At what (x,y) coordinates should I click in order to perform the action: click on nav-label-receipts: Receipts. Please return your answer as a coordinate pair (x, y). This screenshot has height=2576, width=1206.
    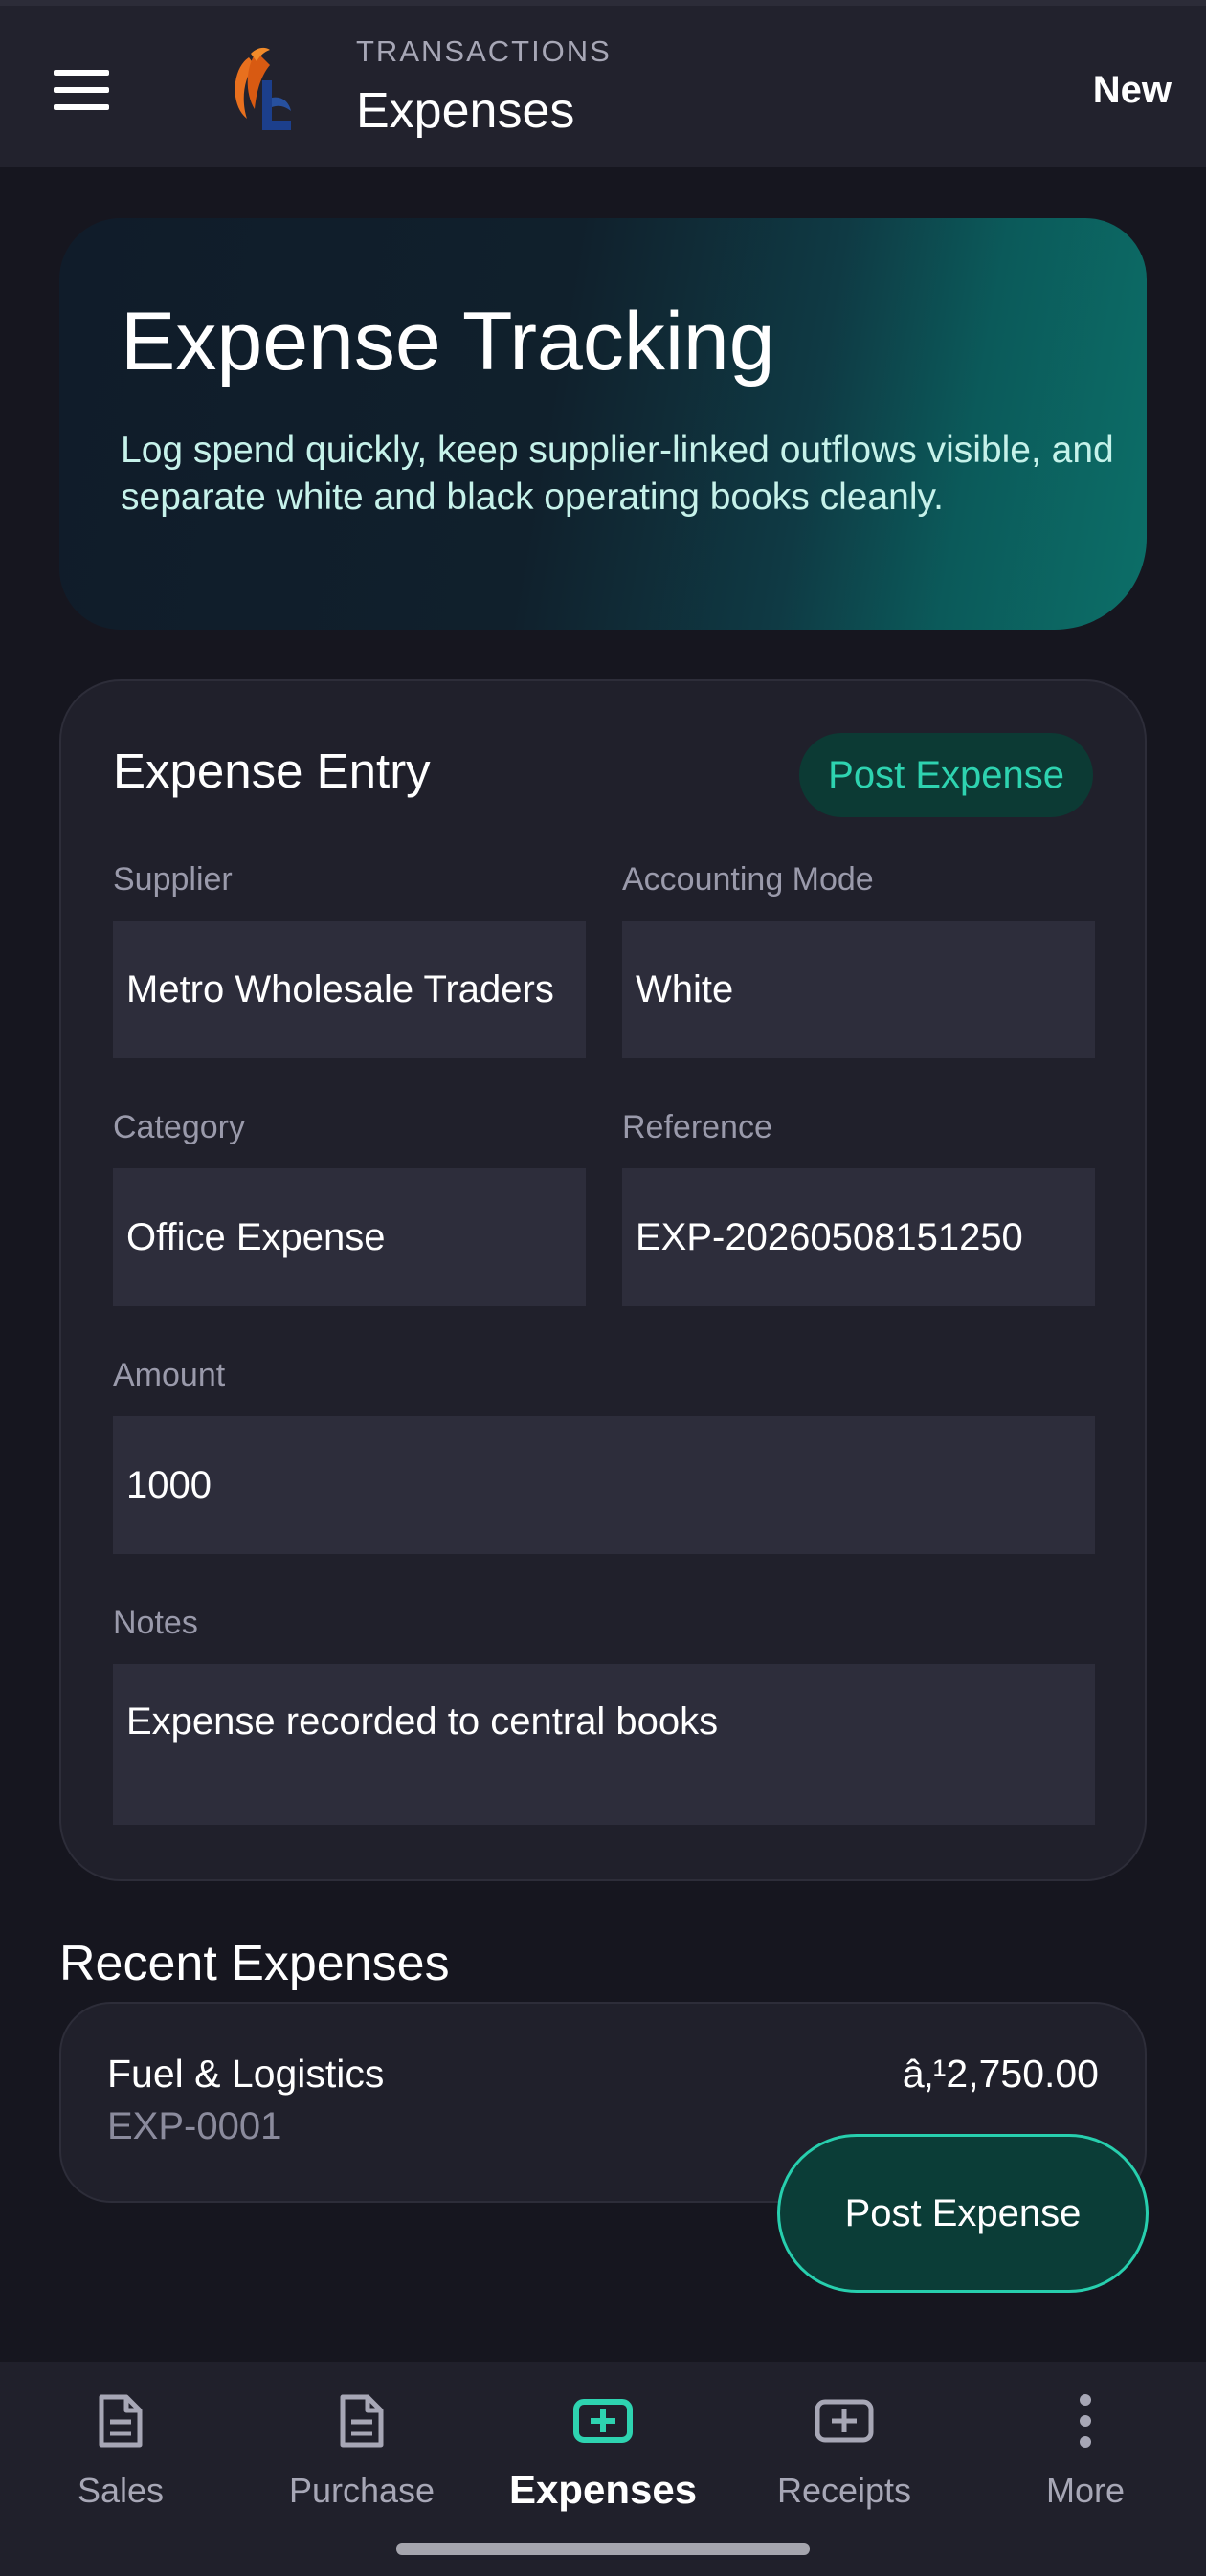
    Looking at the image, I should click on (844, 2490).